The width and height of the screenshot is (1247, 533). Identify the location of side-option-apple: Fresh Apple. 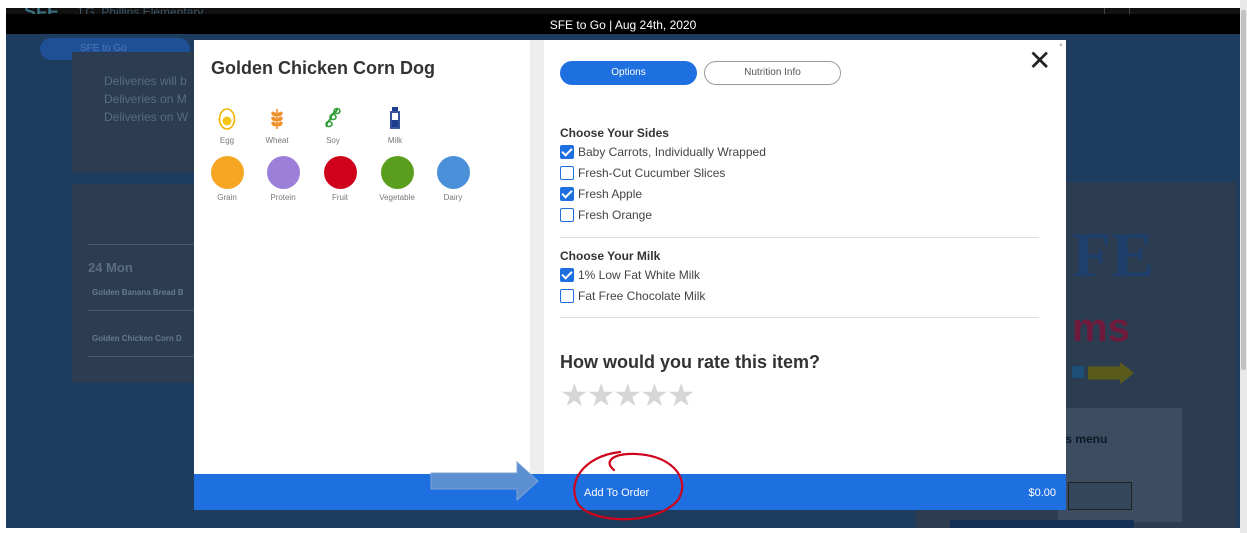
(601, 194).